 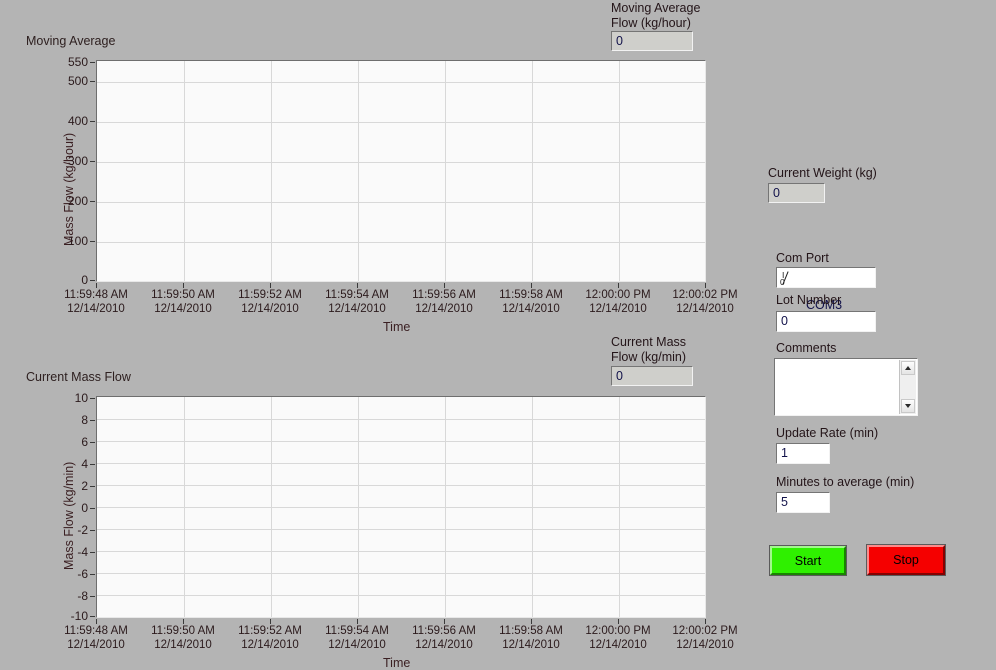 What do you see at coordinates (822, 173) in the screenshot?
I see `current-weight-label: Current Weight (kg)` at bounding box center [822, 173].